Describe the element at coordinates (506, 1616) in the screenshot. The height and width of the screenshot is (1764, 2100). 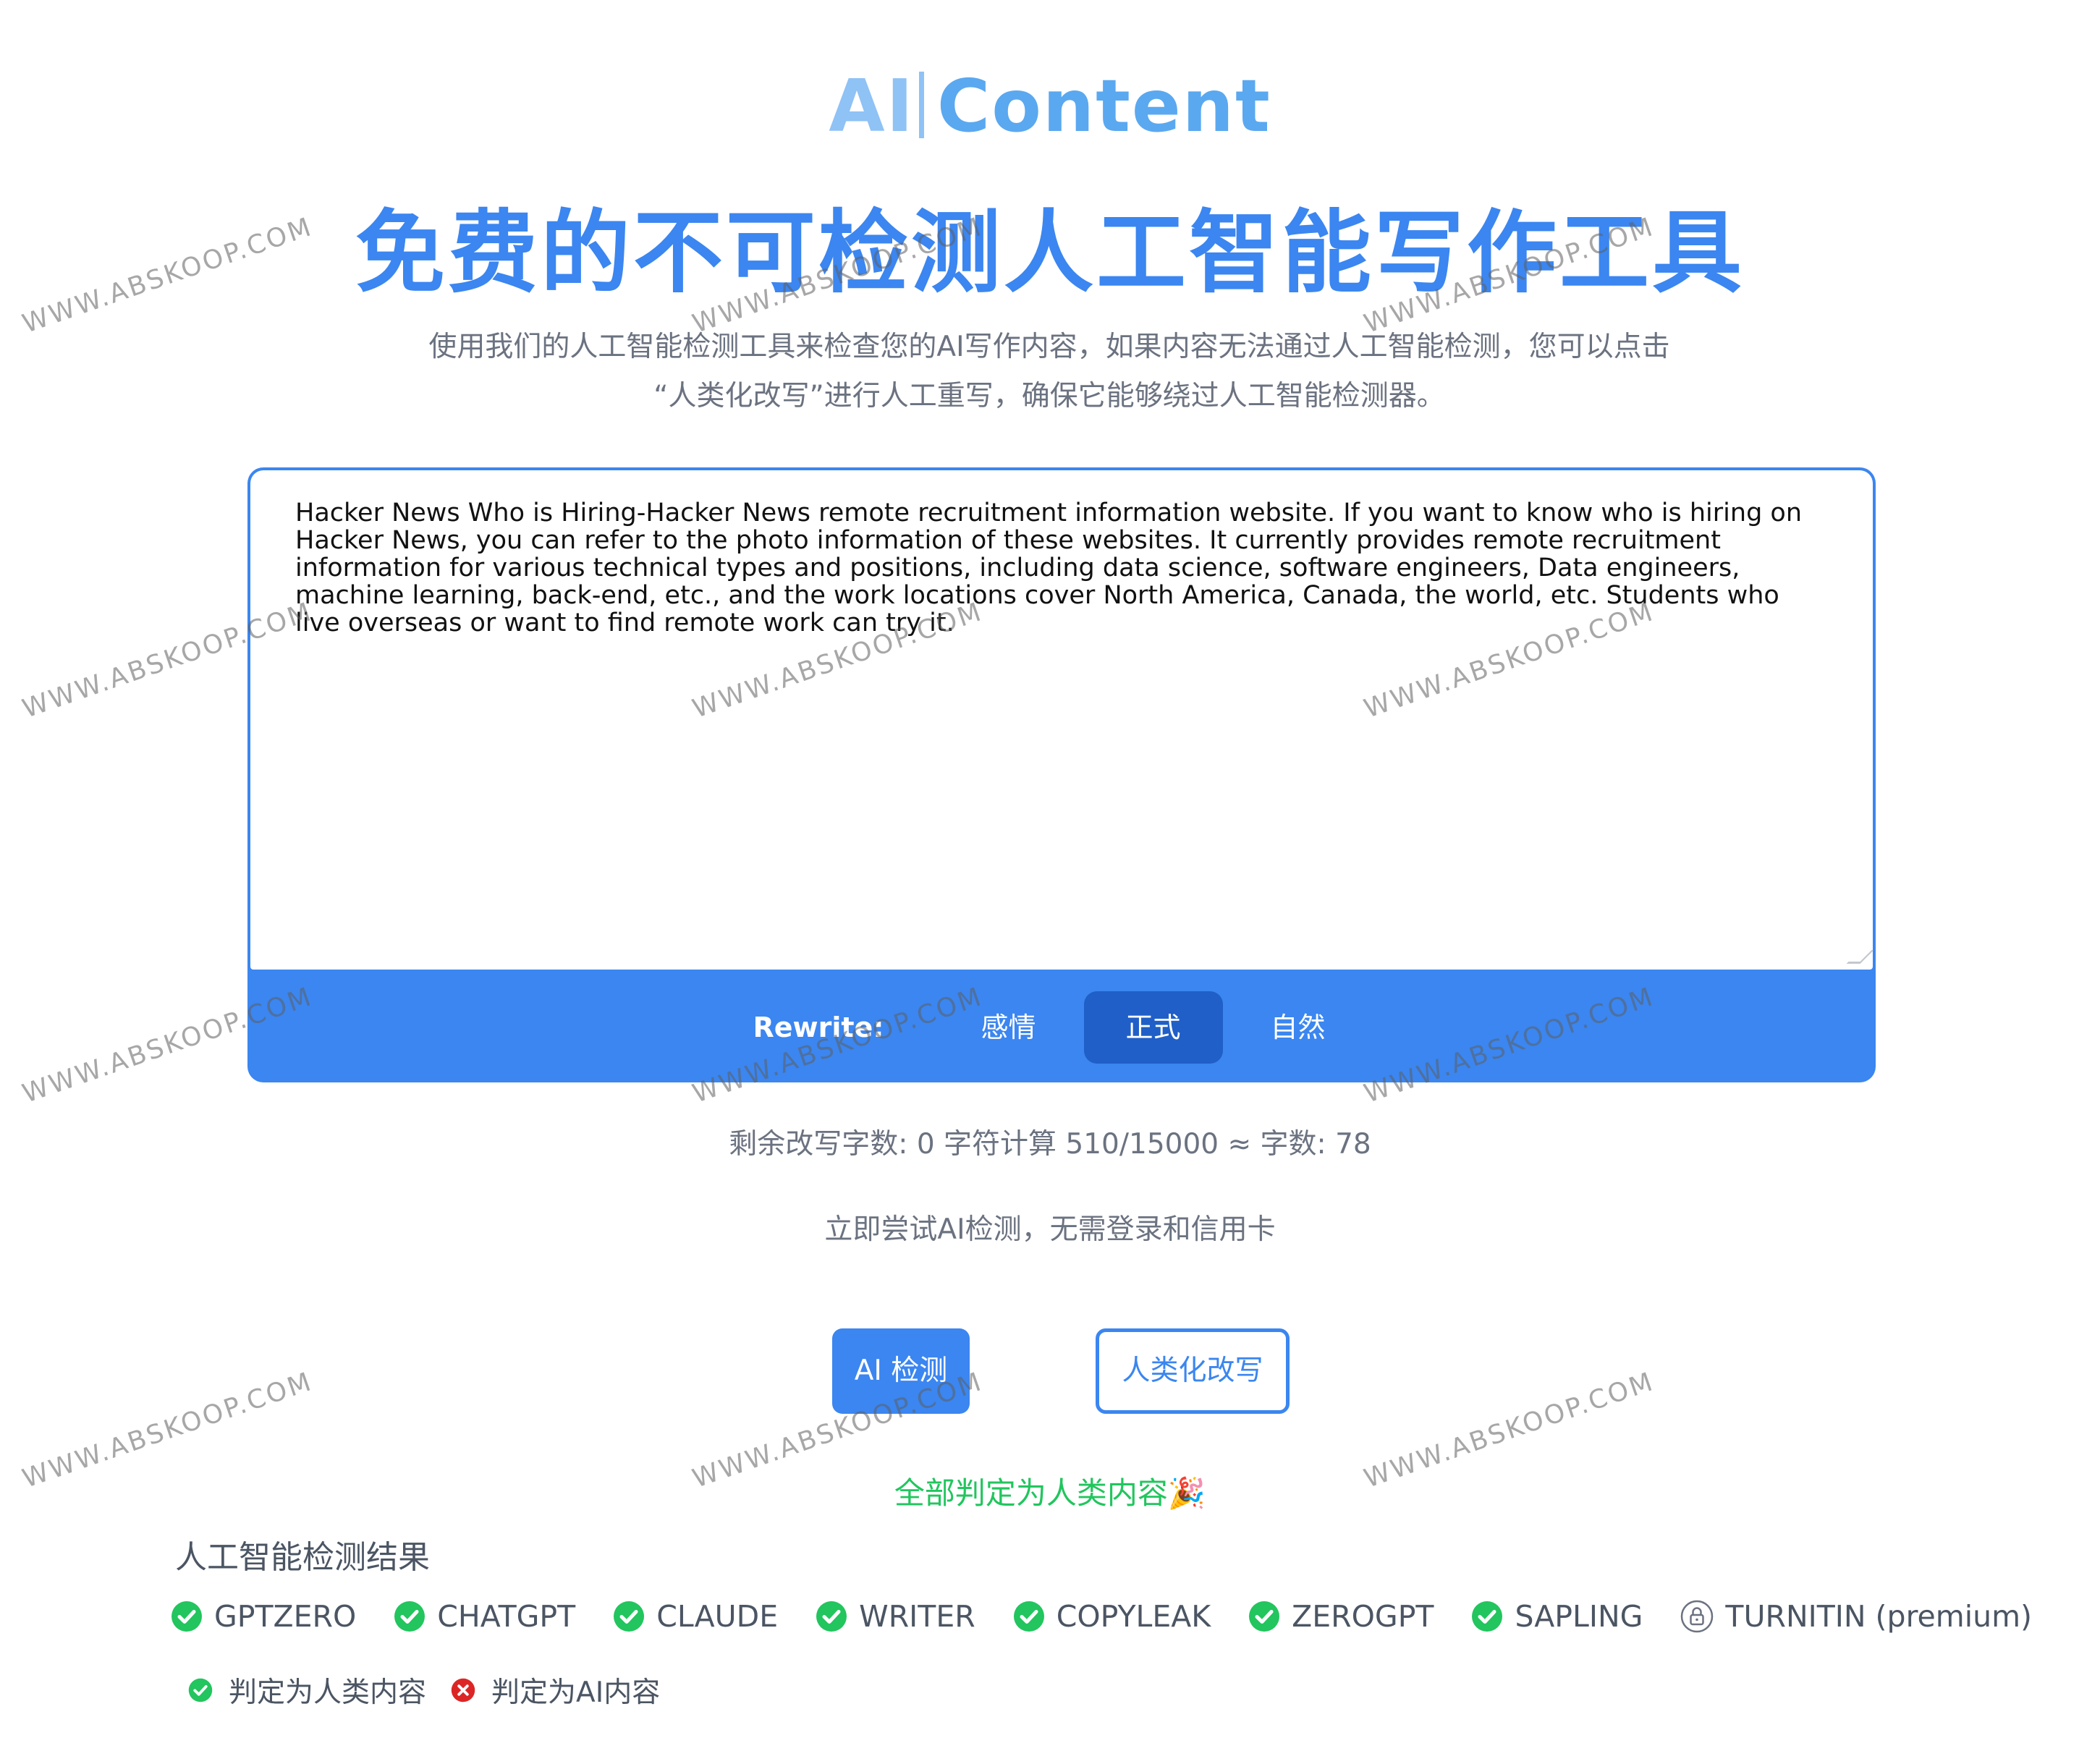
I see `detector-name: CHATGPT` at that location.